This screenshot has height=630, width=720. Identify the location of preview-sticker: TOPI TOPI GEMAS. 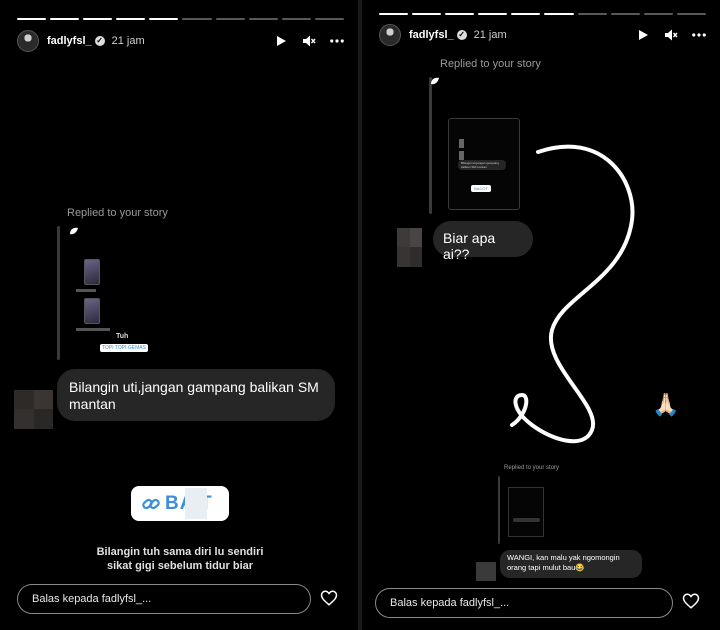
(124, 348).